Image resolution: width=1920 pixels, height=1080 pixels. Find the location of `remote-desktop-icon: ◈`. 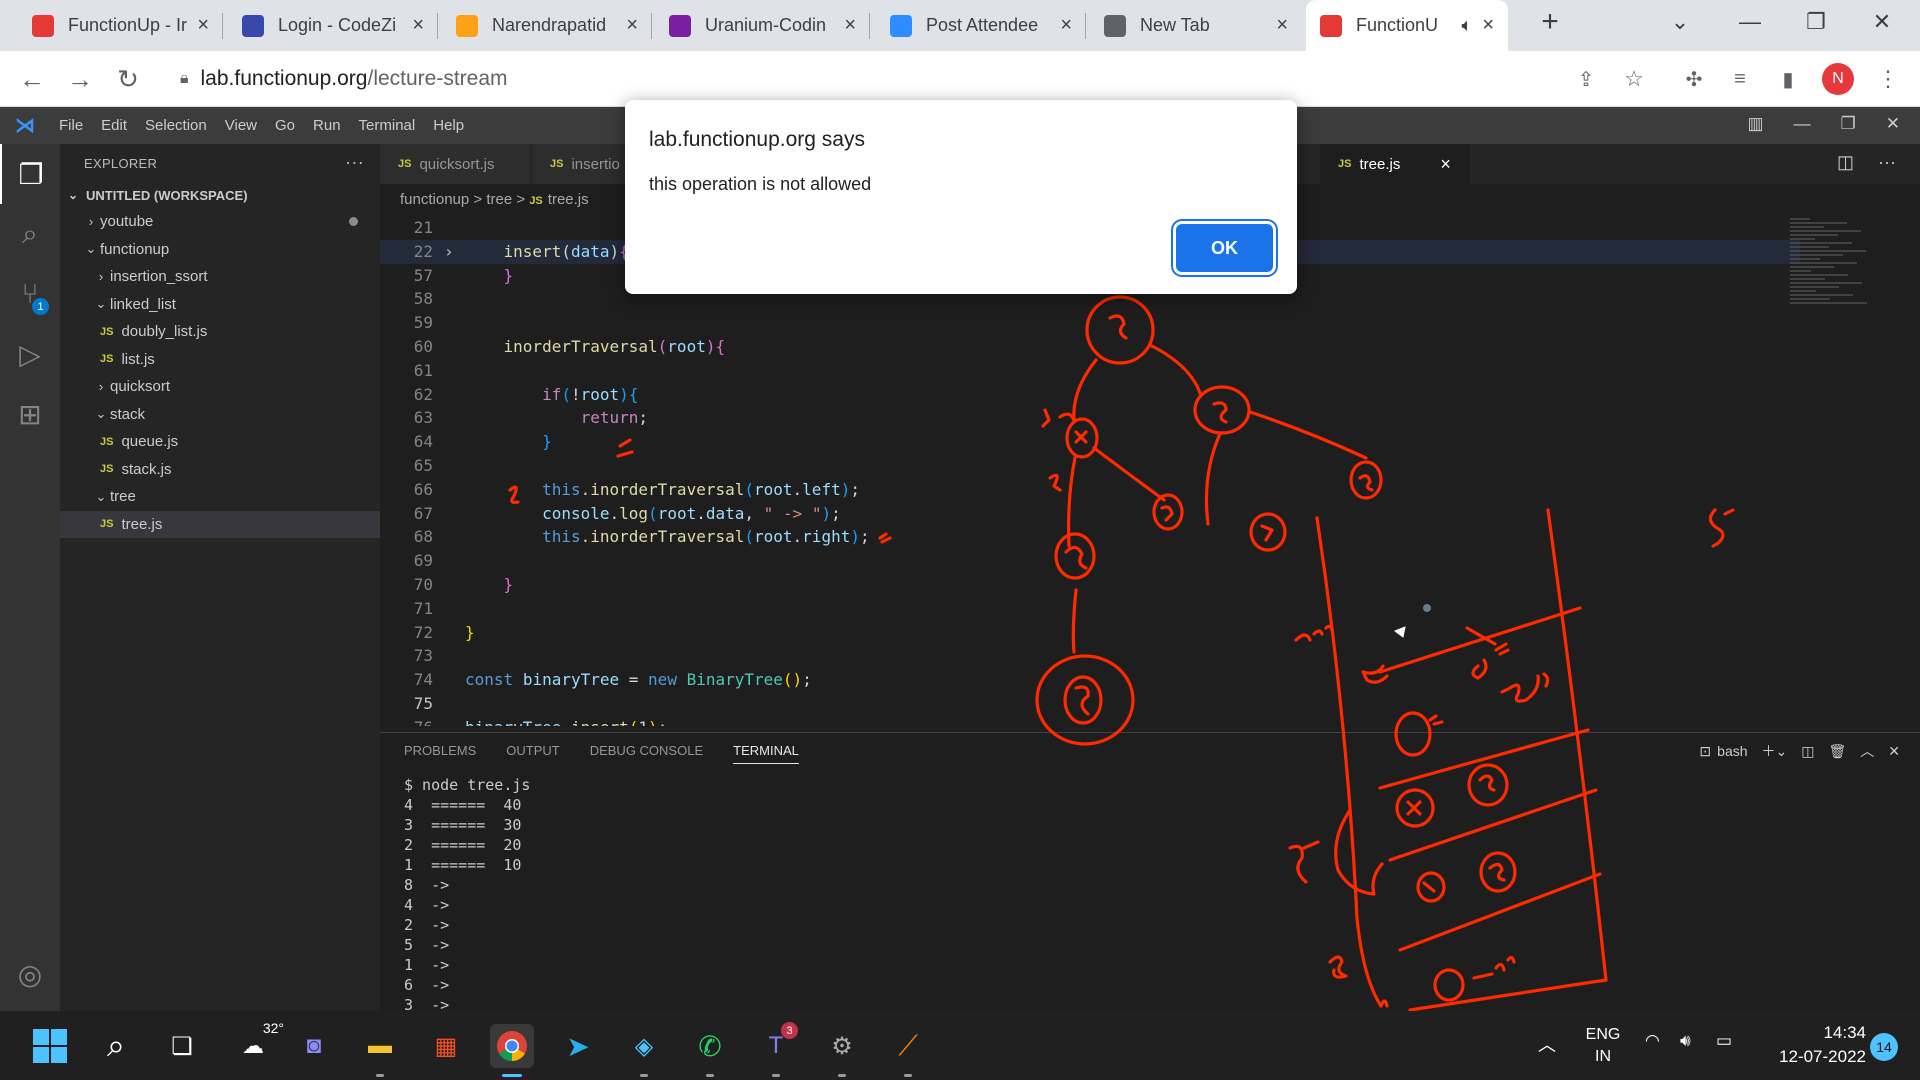

remote-desktop-icon: ◈ is located at coordinates (644, 1050).